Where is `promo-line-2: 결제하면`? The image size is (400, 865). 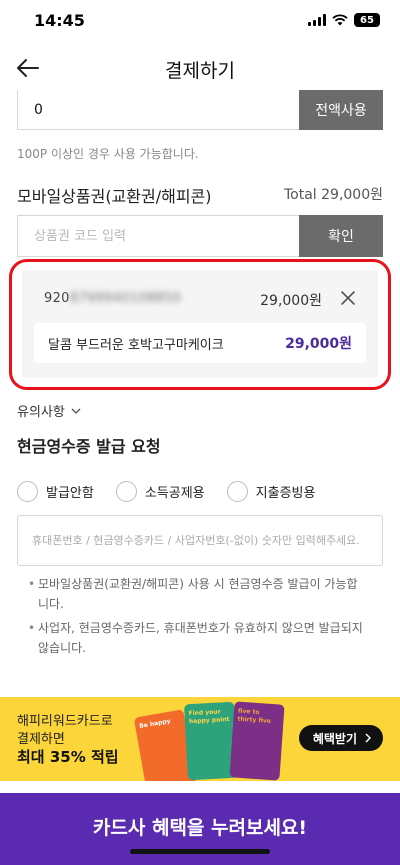
promo-line-2: 결제하면 is located at coordinates (41, 739).